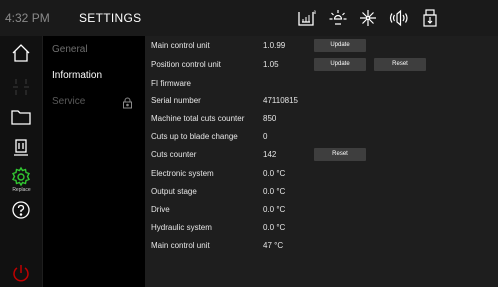 This screenshot has width=498, height=287. I want to click on info-row-cuts-counter: Cuts counter 142 Reset, so click(321, 155).